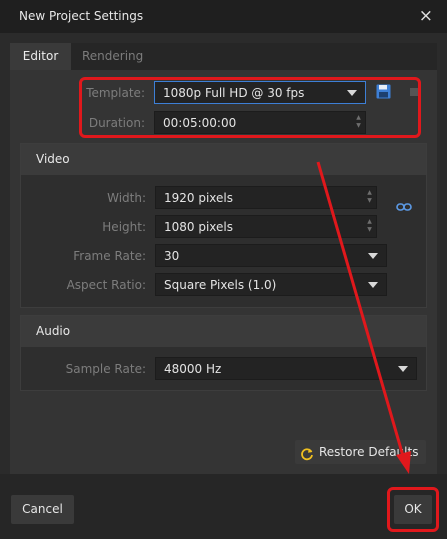 The width and height of the screenshot is (447, 539). I want to click on refresh-icon, so click(307, 457).